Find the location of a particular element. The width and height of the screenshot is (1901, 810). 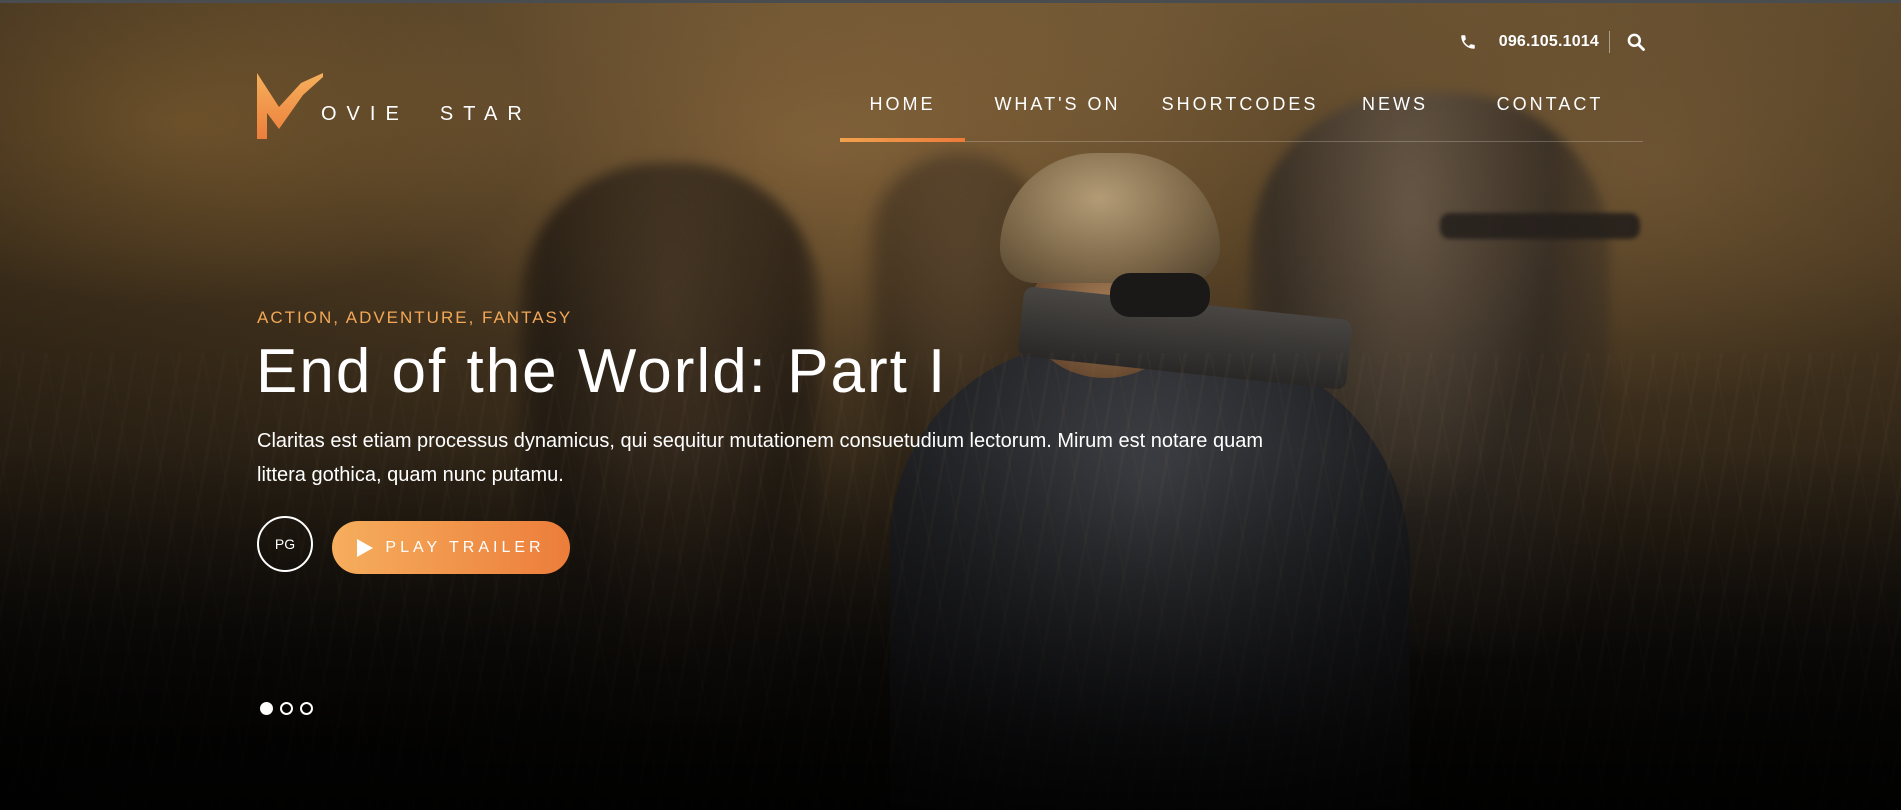

phone-number: 096.105.1014 is located at coordinates (1549, 42).